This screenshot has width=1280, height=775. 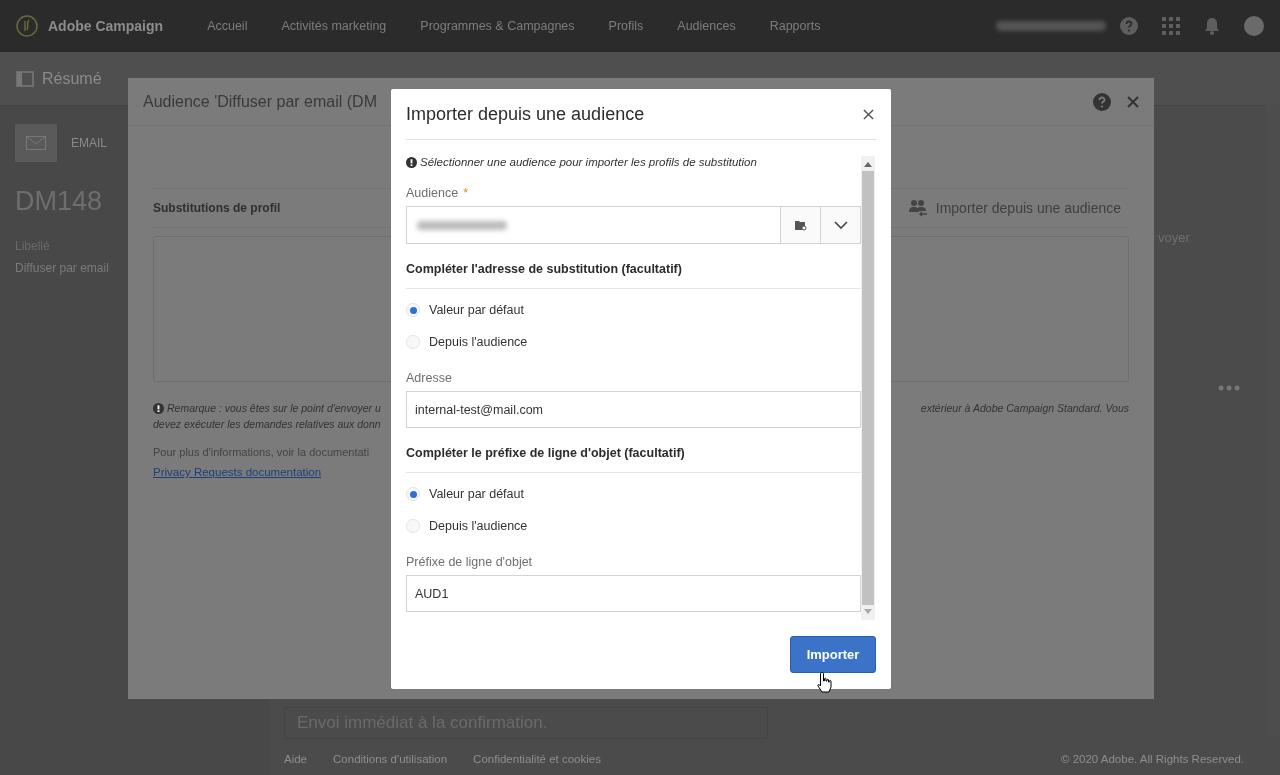 What do you see at coordinates (106, 26) in the screenshot?
I see `brand-name: Adobe Campaign` at bounding box center [106, 26].